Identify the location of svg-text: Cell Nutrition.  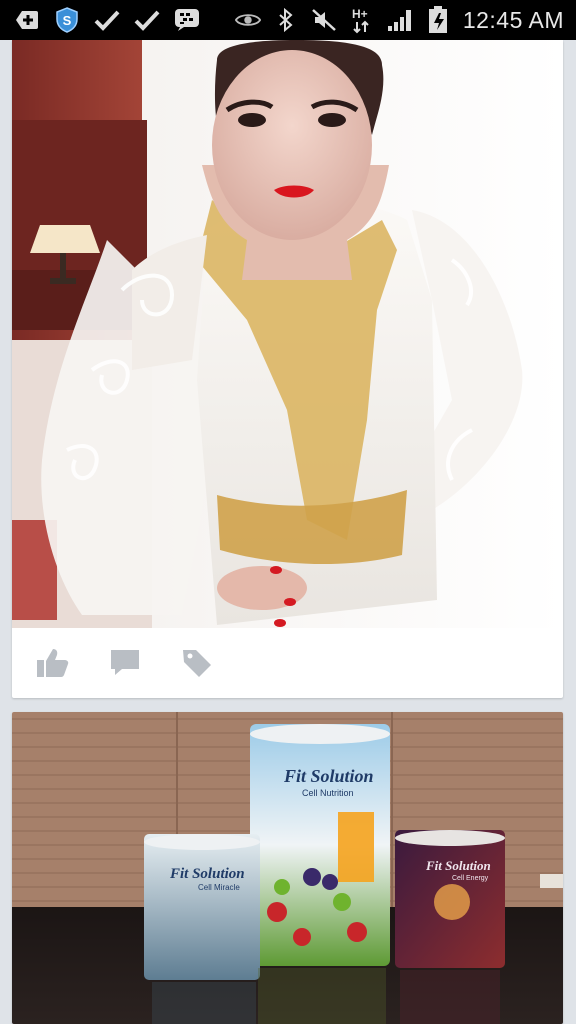
(328, 793).